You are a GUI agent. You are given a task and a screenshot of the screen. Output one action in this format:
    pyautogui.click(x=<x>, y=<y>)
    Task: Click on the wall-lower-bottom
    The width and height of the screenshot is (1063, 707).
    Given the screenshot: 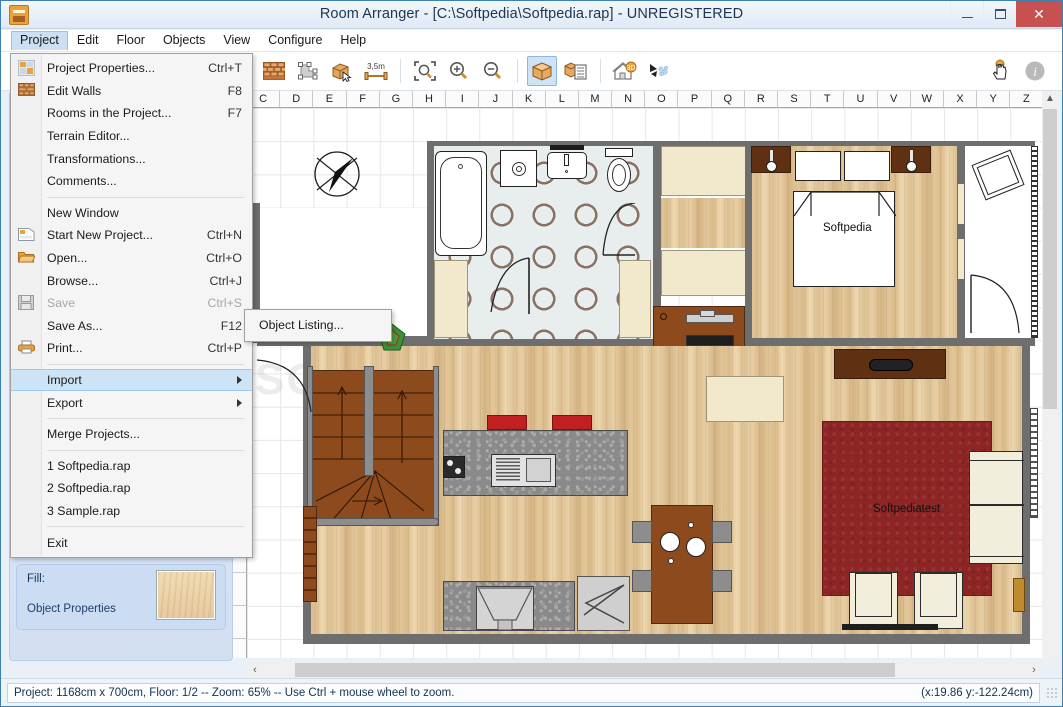 What is the action you would take?
    pyautogui.click(x=666, y=639)
    